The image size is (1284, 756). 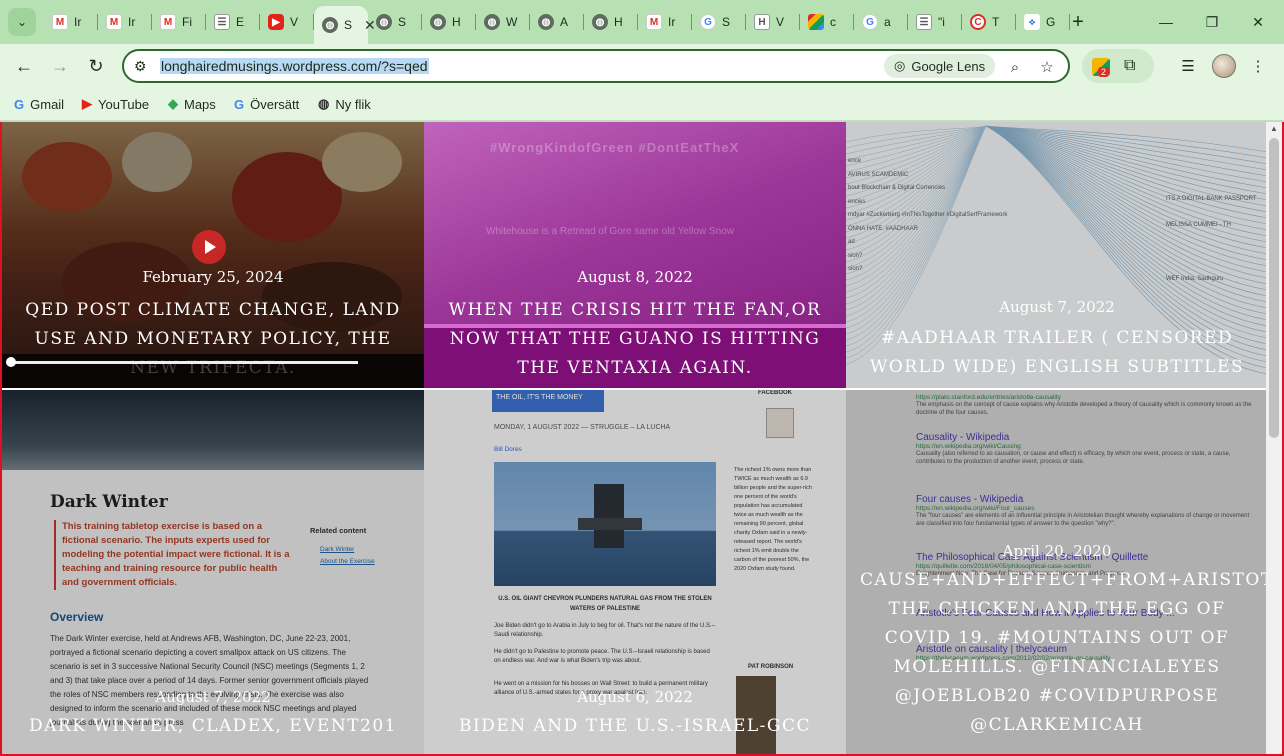 I want to click on tab-label: c, so click(x=833, y=22).